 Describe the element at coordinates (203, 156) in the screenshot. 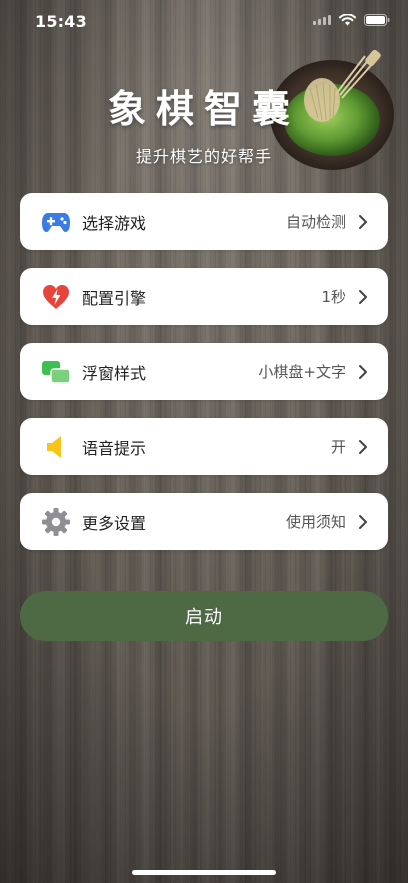

I see `app-subtitle: 提升棋艺的好帮手` at that location.